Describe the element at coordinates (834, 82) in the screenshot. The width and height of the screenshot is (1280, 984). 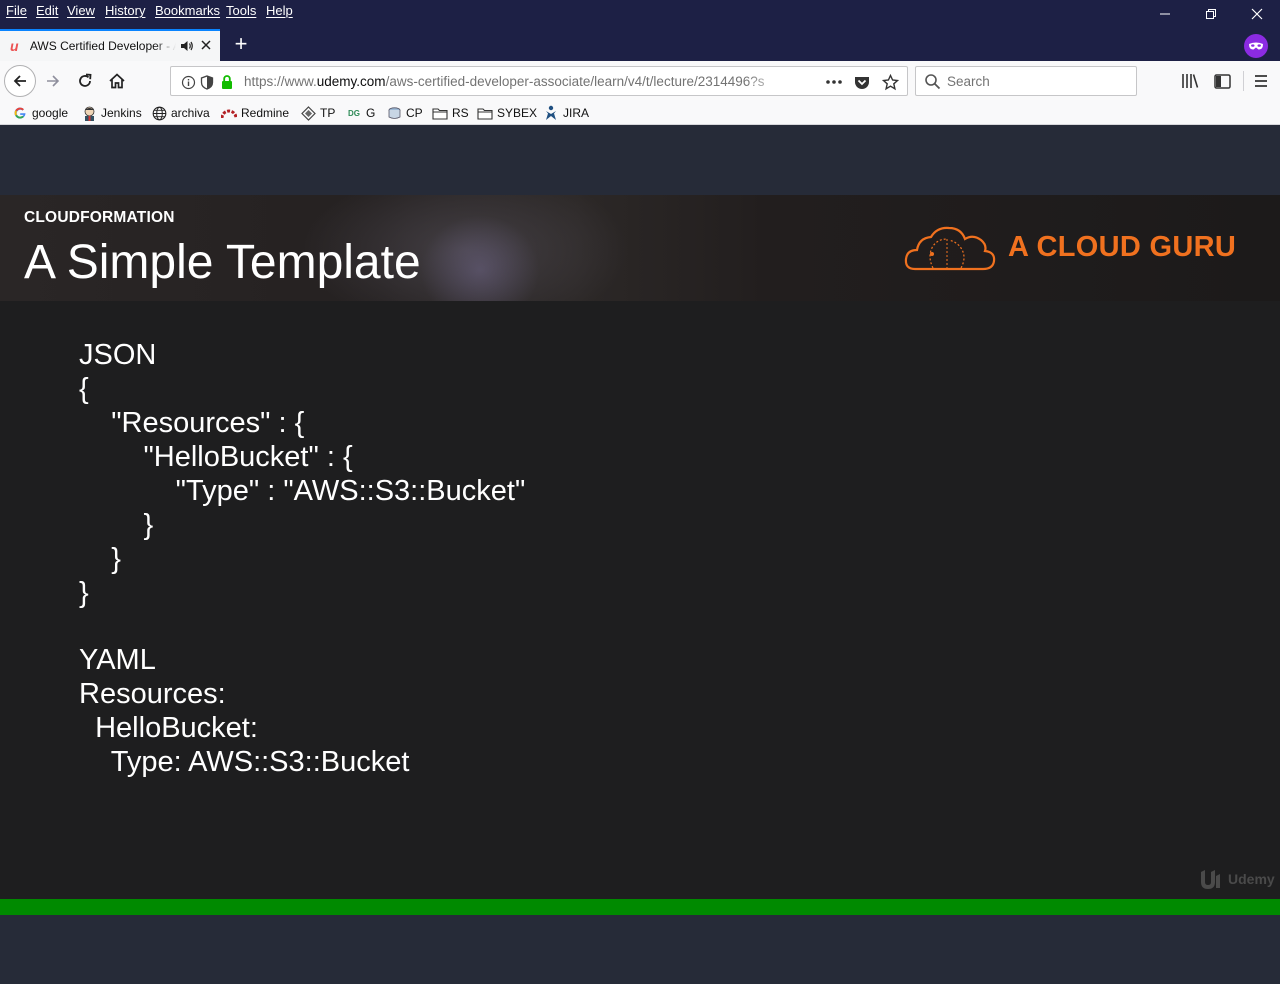
I see `page-actions-icon` at that location.